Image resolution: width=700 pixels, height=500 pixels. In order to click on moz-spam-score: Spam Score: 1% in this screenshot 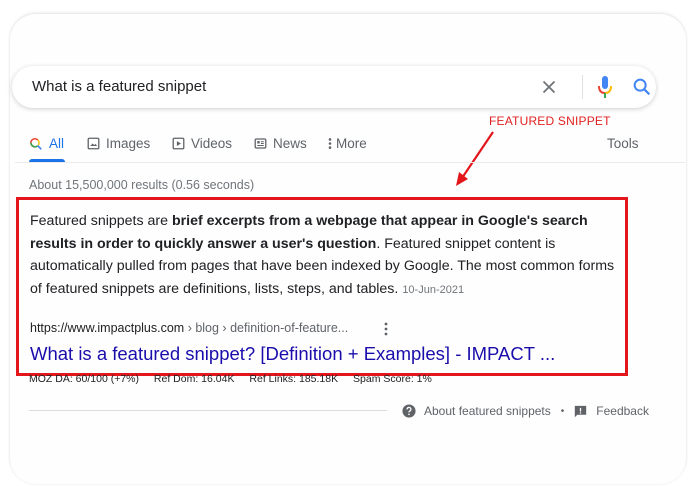, I will do `click(392, 379)`.